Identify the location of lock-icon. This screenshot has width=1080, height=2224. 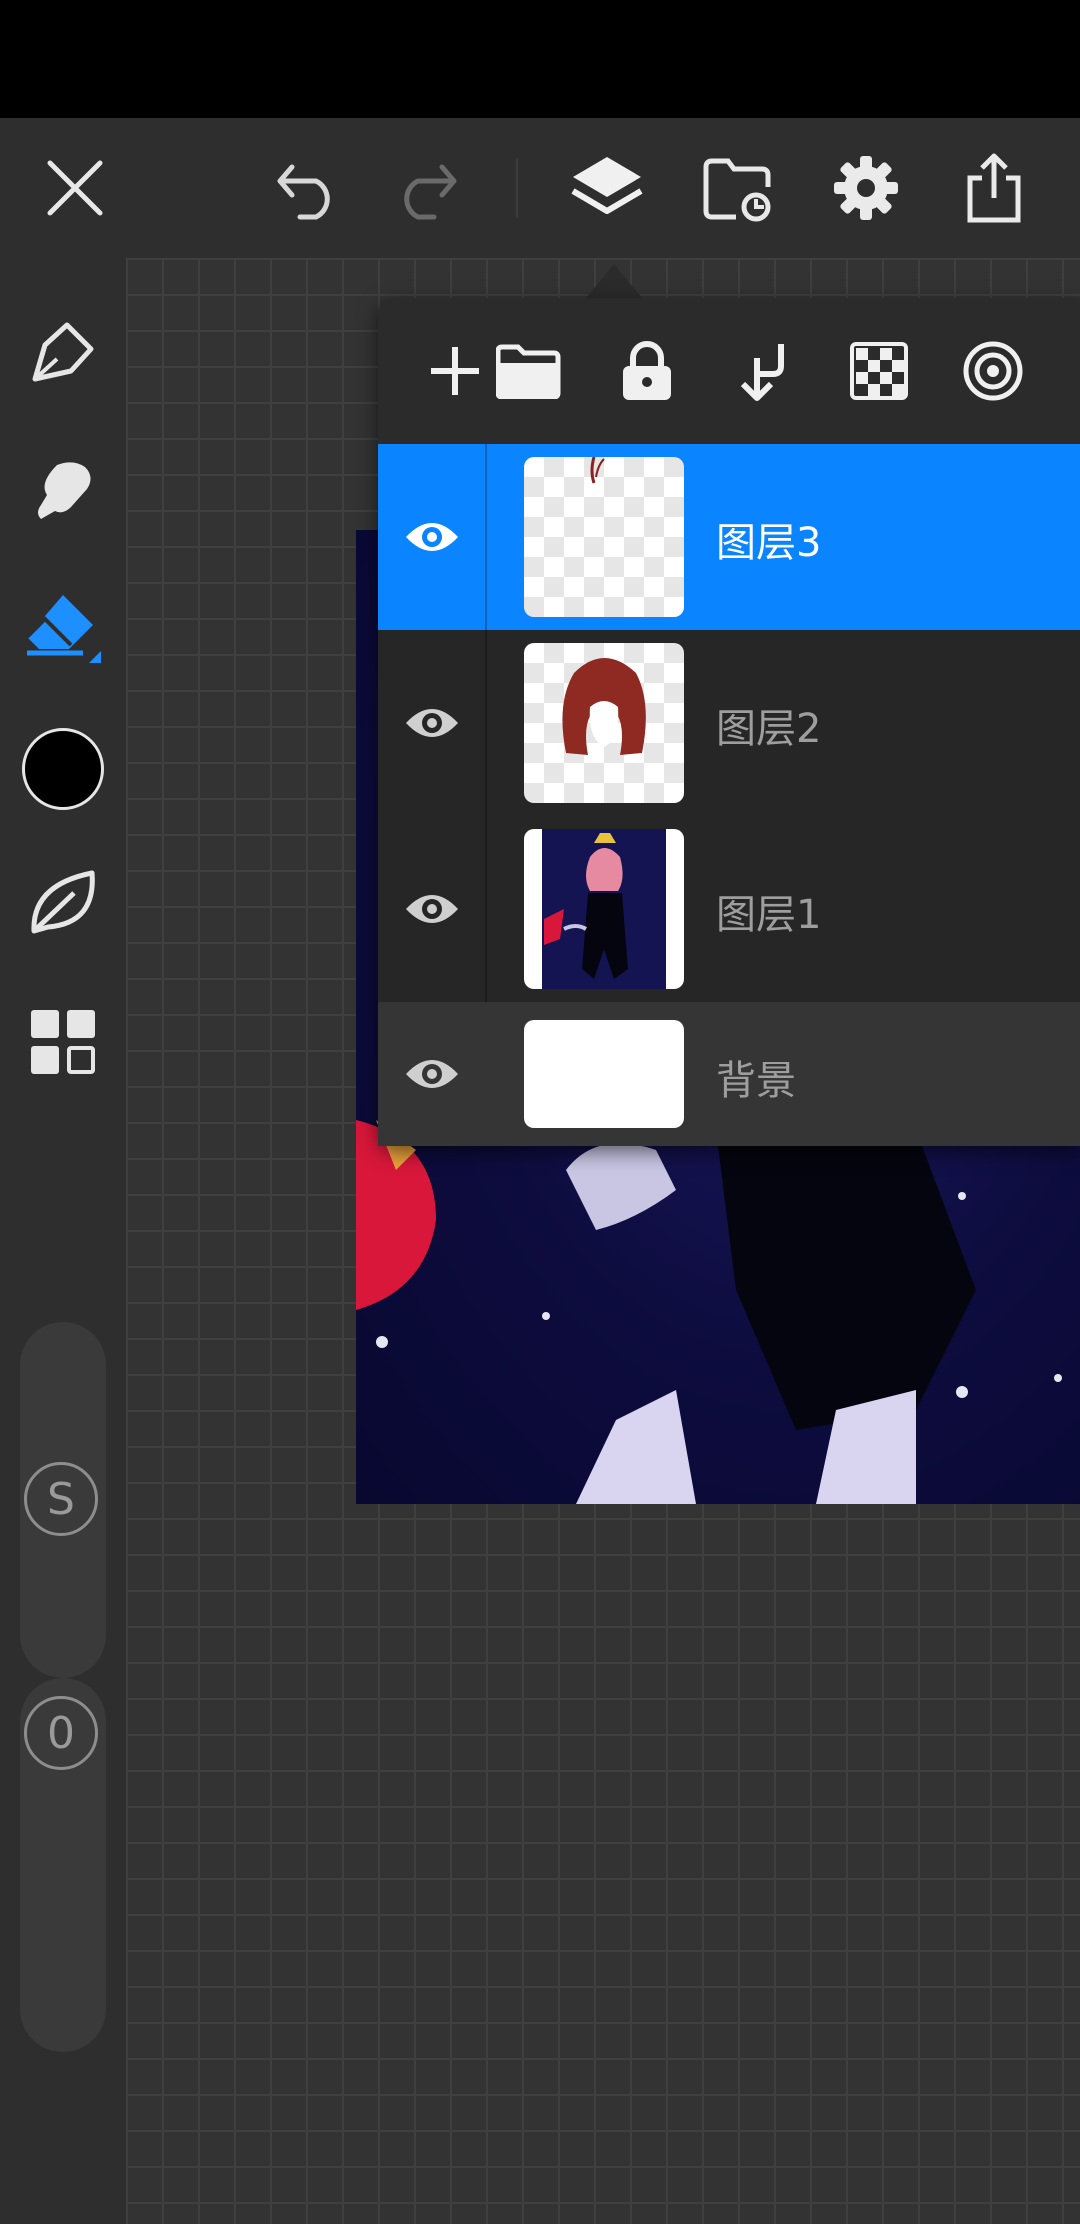
(647, 371).